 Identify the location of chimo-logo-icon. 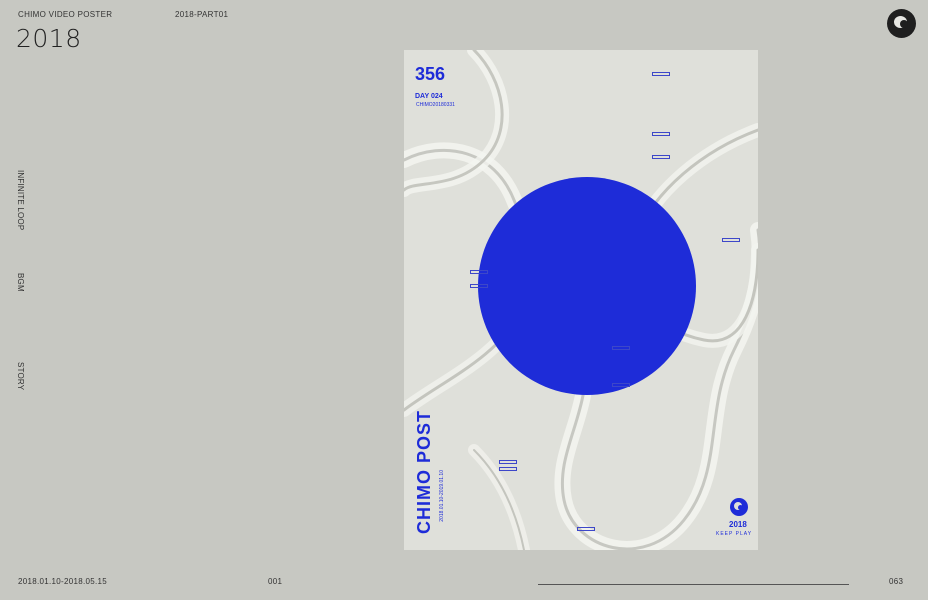
(901, 23).